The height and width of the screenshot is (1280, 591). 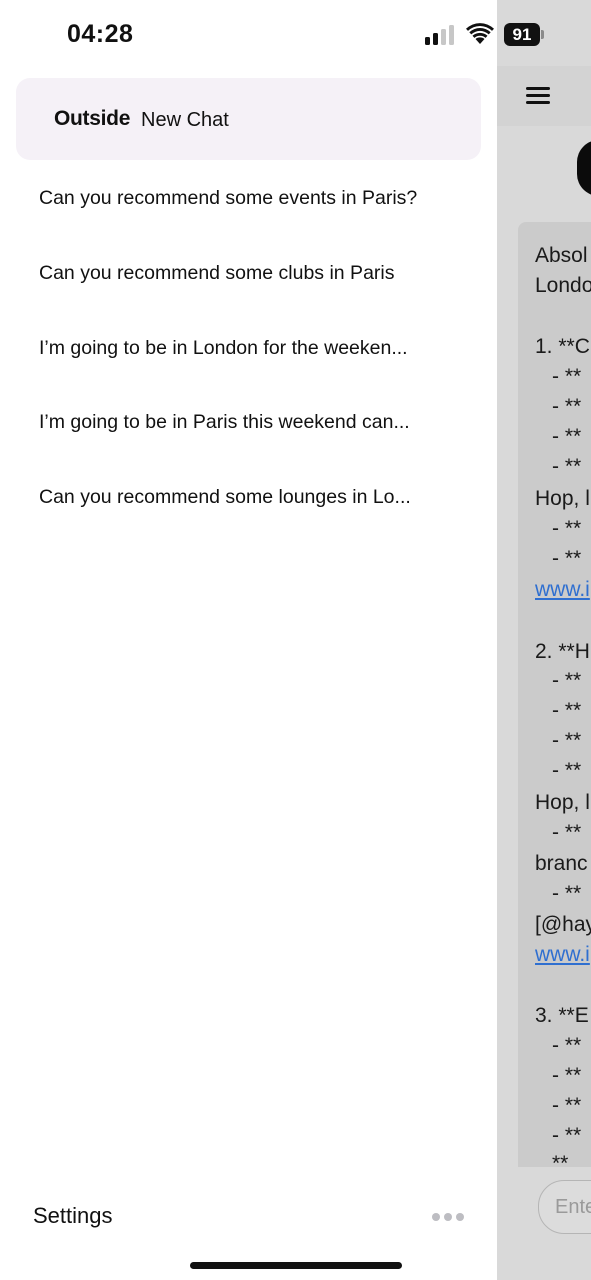 I want to click on message-line: 3. **E, so click(x=562, y=1015).